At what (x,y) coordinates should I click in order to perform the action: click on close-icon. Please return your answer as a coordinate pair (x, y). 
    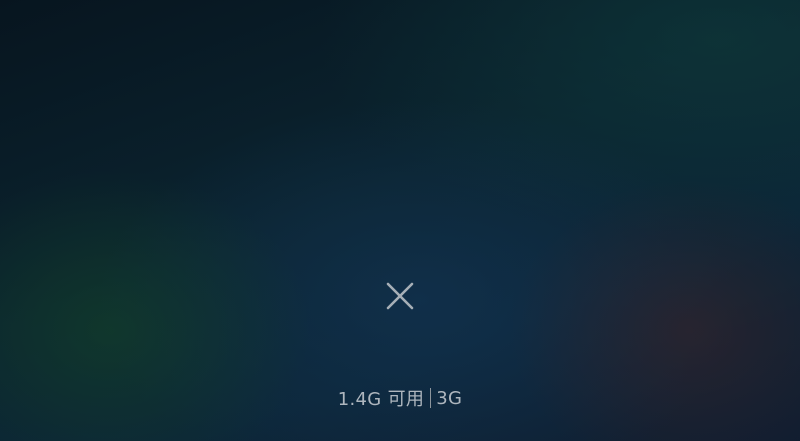
    Looking at the image, I should click on (400, 296).